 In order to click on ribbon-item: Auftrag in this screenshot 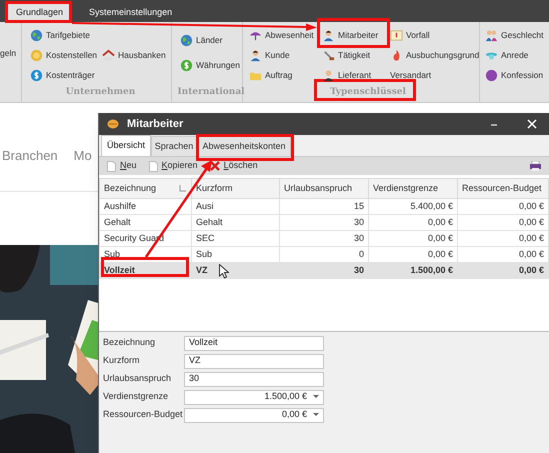, I will do `click(270, 75)`.